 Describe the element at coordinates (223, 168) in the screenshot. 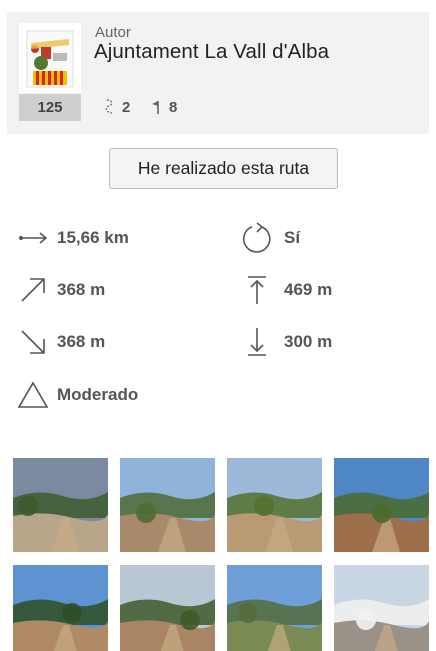

I see `route-done-button: He realizado esta ruta` at that location.